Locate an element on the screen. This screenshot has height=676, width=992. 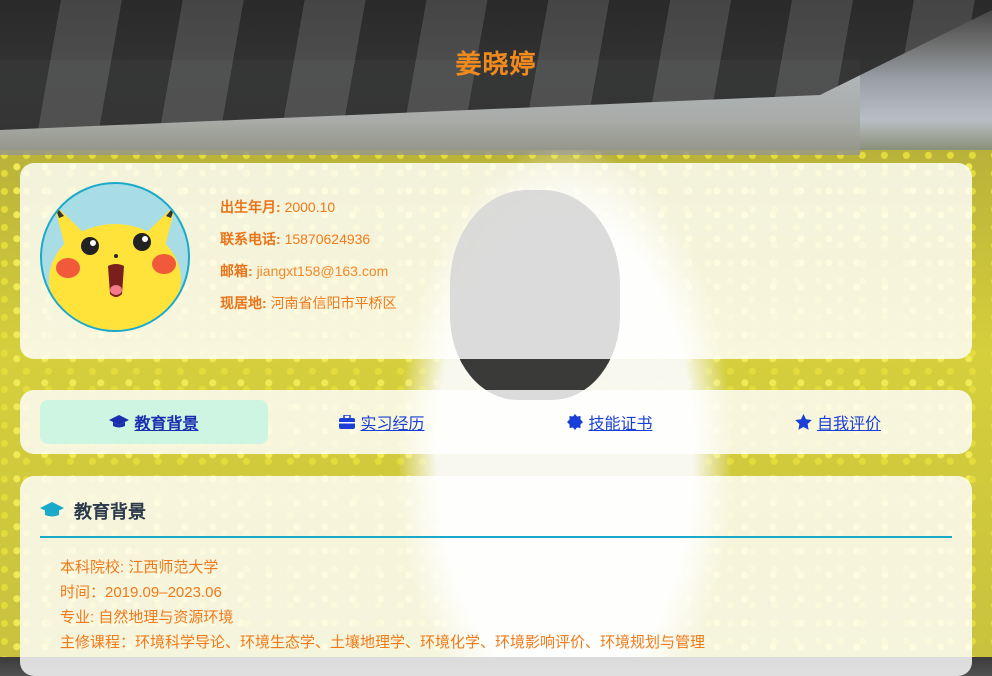
tab-education: 教育背景 is located at coordinates (154, 422).